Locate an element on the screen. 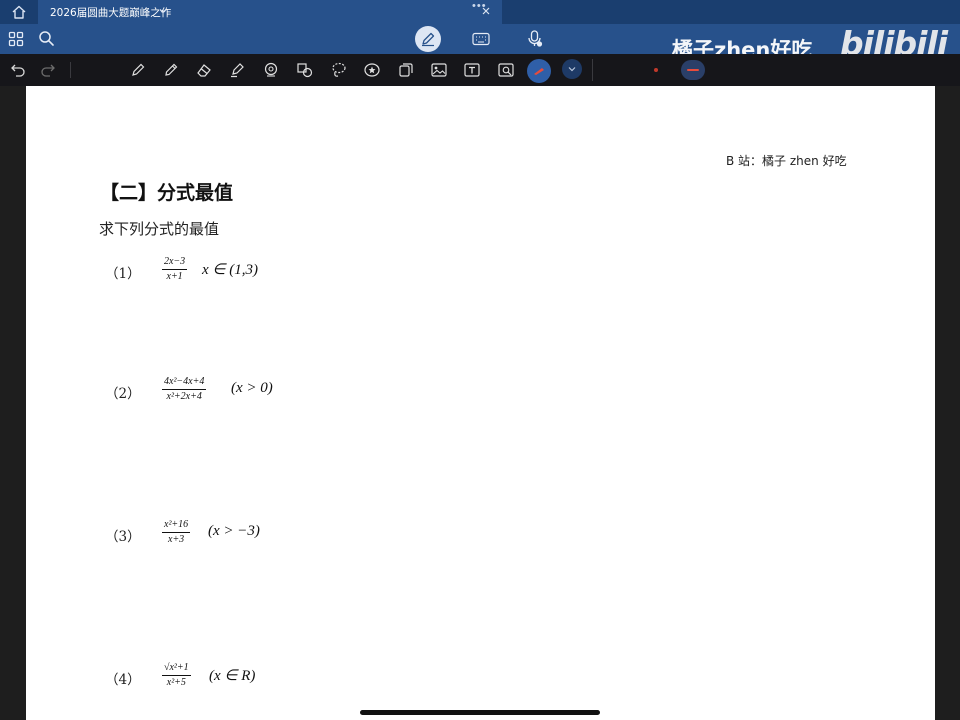  tab-bar: 2026届圆曲大题巅峰之作 ••• is located at coordinates (480, 12).